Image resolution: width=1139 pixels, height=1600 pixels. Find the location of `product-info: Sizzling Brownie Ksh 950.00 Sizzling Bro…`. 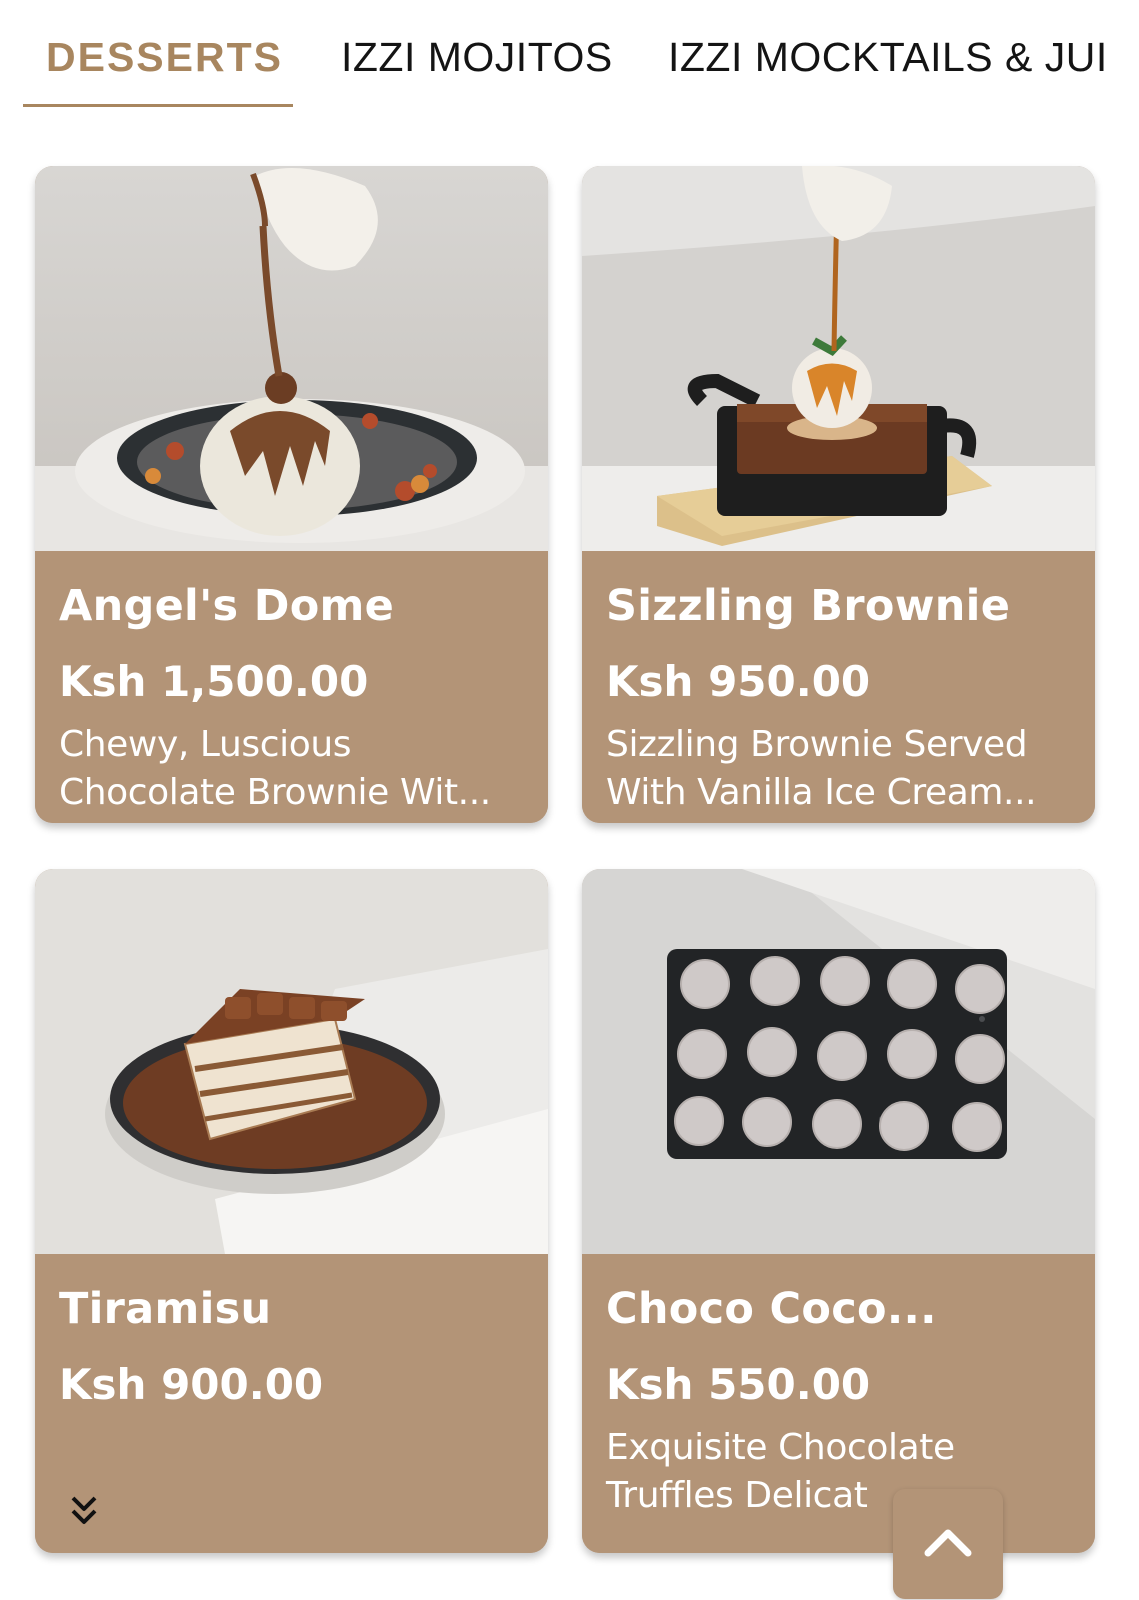

product-info: Sizzling Brownie Ksh 950.00 Sizzling Bro… is located at coordinates (838, 687).